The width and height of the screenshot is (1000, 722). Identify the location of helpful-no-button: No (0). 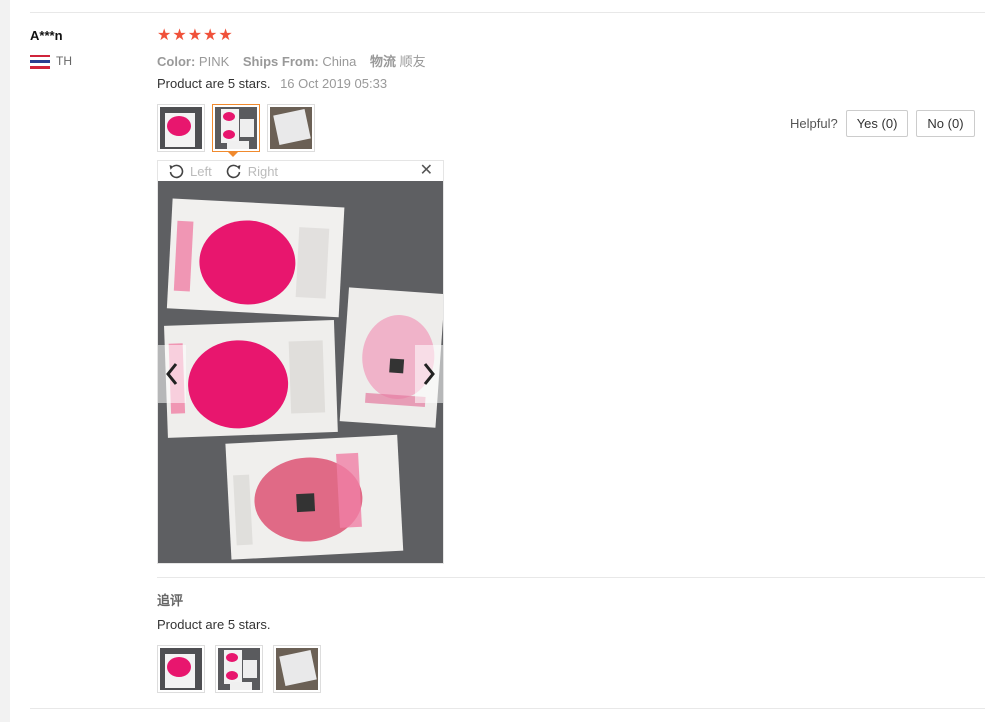
(945, 123).